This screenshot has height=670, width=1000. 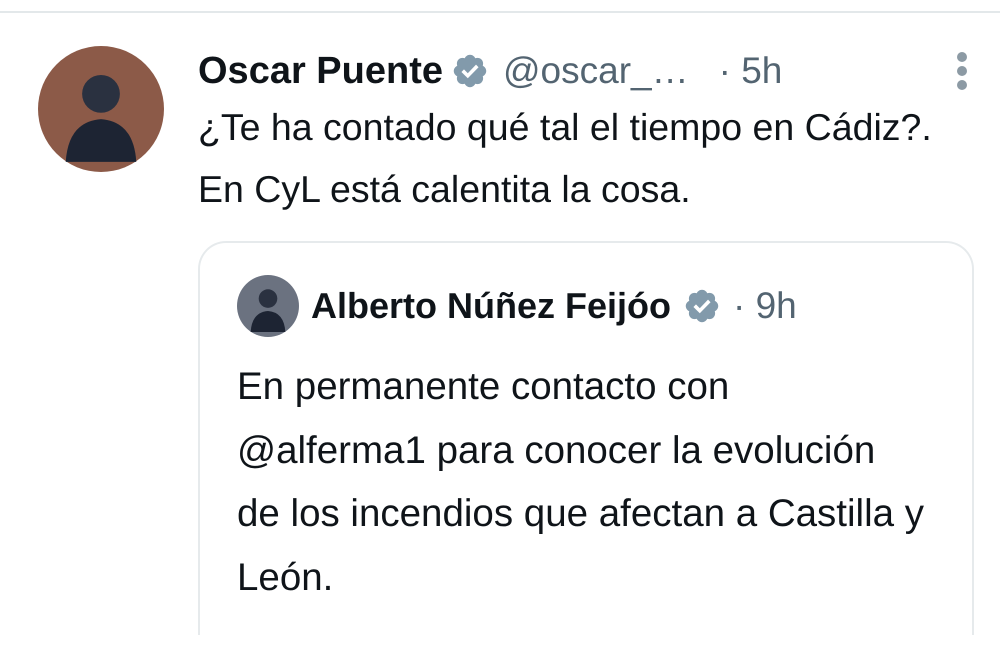 What do you see at coordinates (565, 158) in the screenshot?
I see `tweet-text: ¿Te ha contado qué tal el tiempo en Cádiz?. En CyL está calentita la cosa.` at bounding box center [565, 158].